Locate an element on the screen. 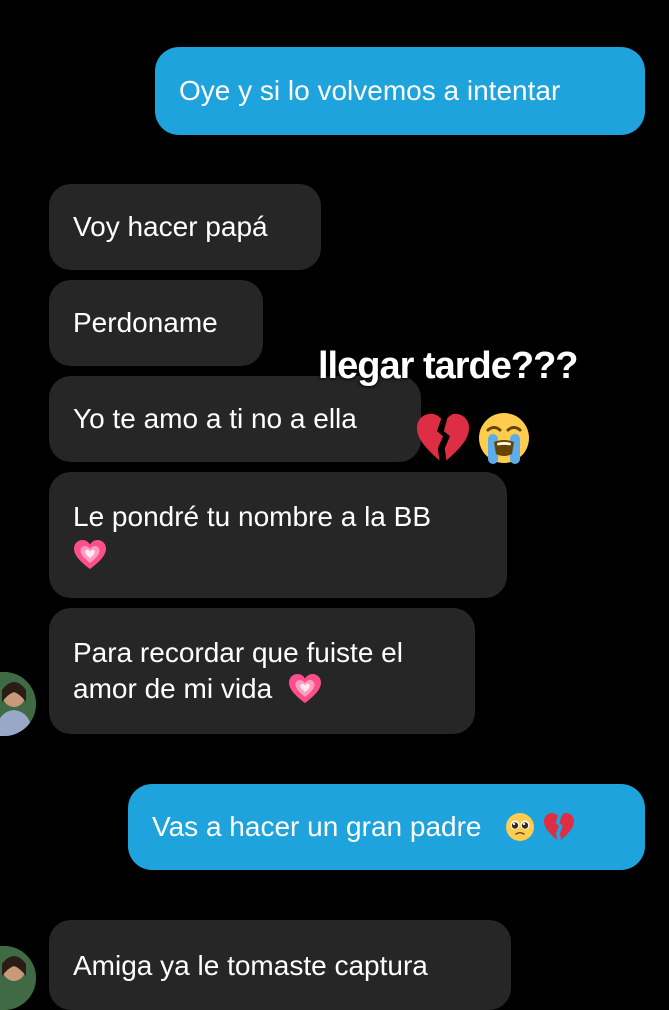 The image size is (669, 1010). message-text-line: Para recordar que fuiste el is located at coordinates (238, 652).